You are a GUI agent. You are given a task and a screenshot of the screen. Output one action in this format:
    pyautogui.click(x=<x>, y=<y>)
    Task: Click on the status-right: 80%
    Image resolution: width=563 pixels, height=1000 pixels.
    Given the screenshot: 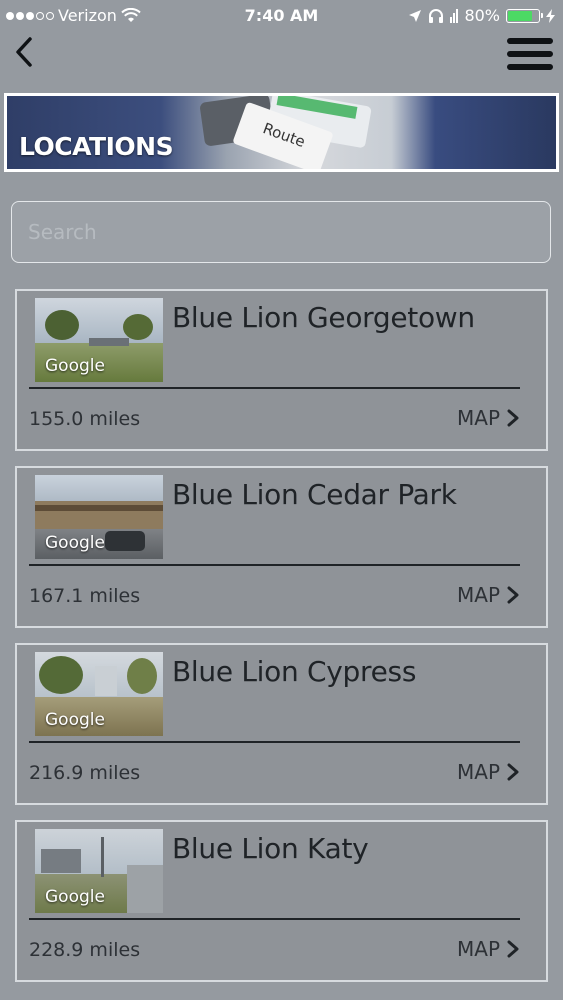 What is the action you would take?
    pyautogui.click(x=481, y=15)
    